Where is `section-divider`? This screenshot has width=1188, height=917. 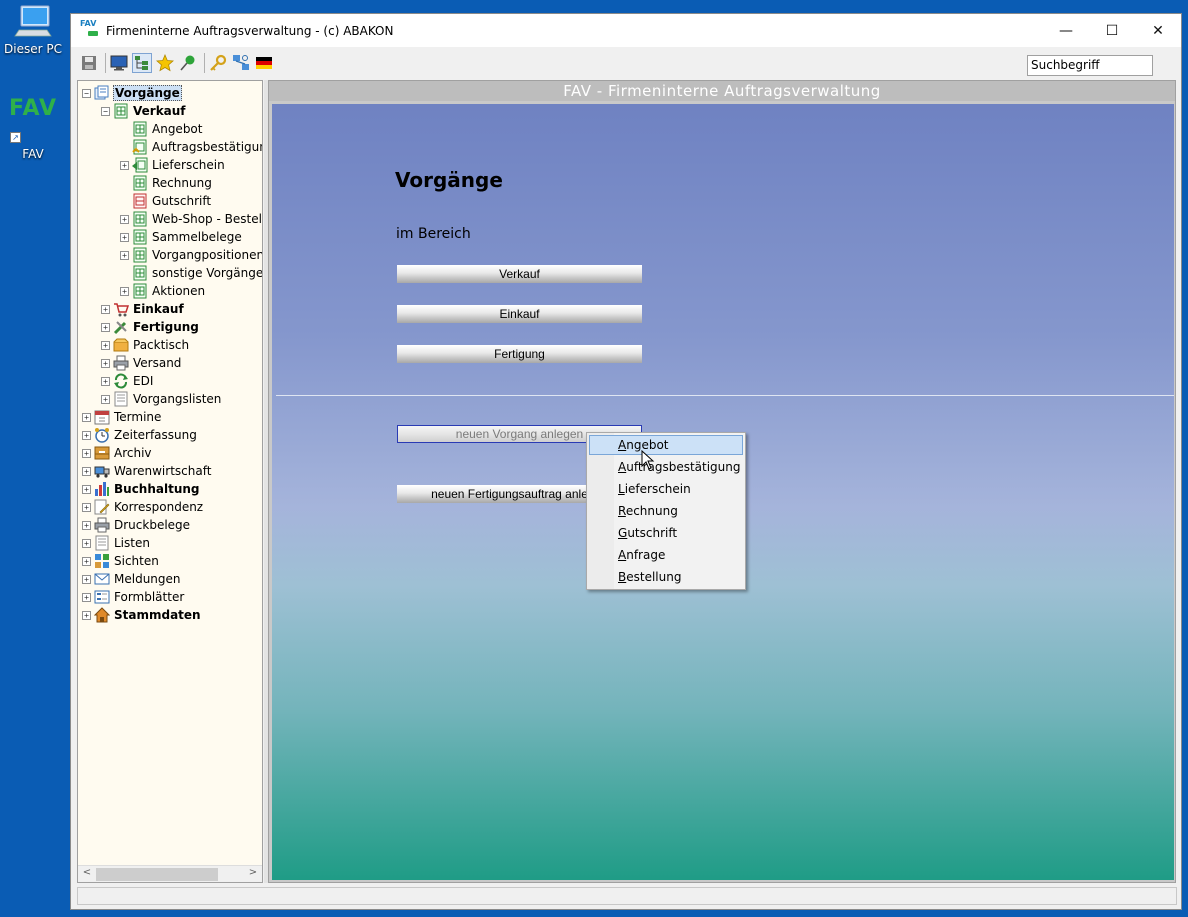
section-divider is located at coordinates (725, 395).